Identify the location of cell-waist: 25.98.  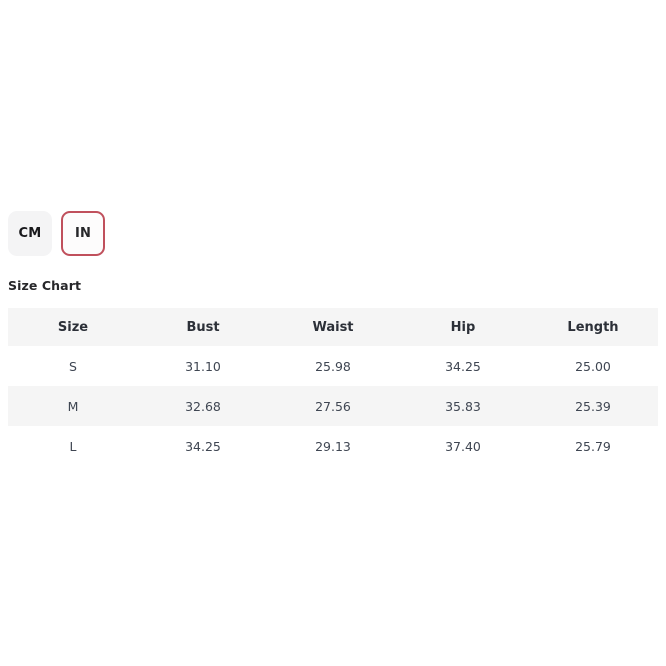
(333, 366).